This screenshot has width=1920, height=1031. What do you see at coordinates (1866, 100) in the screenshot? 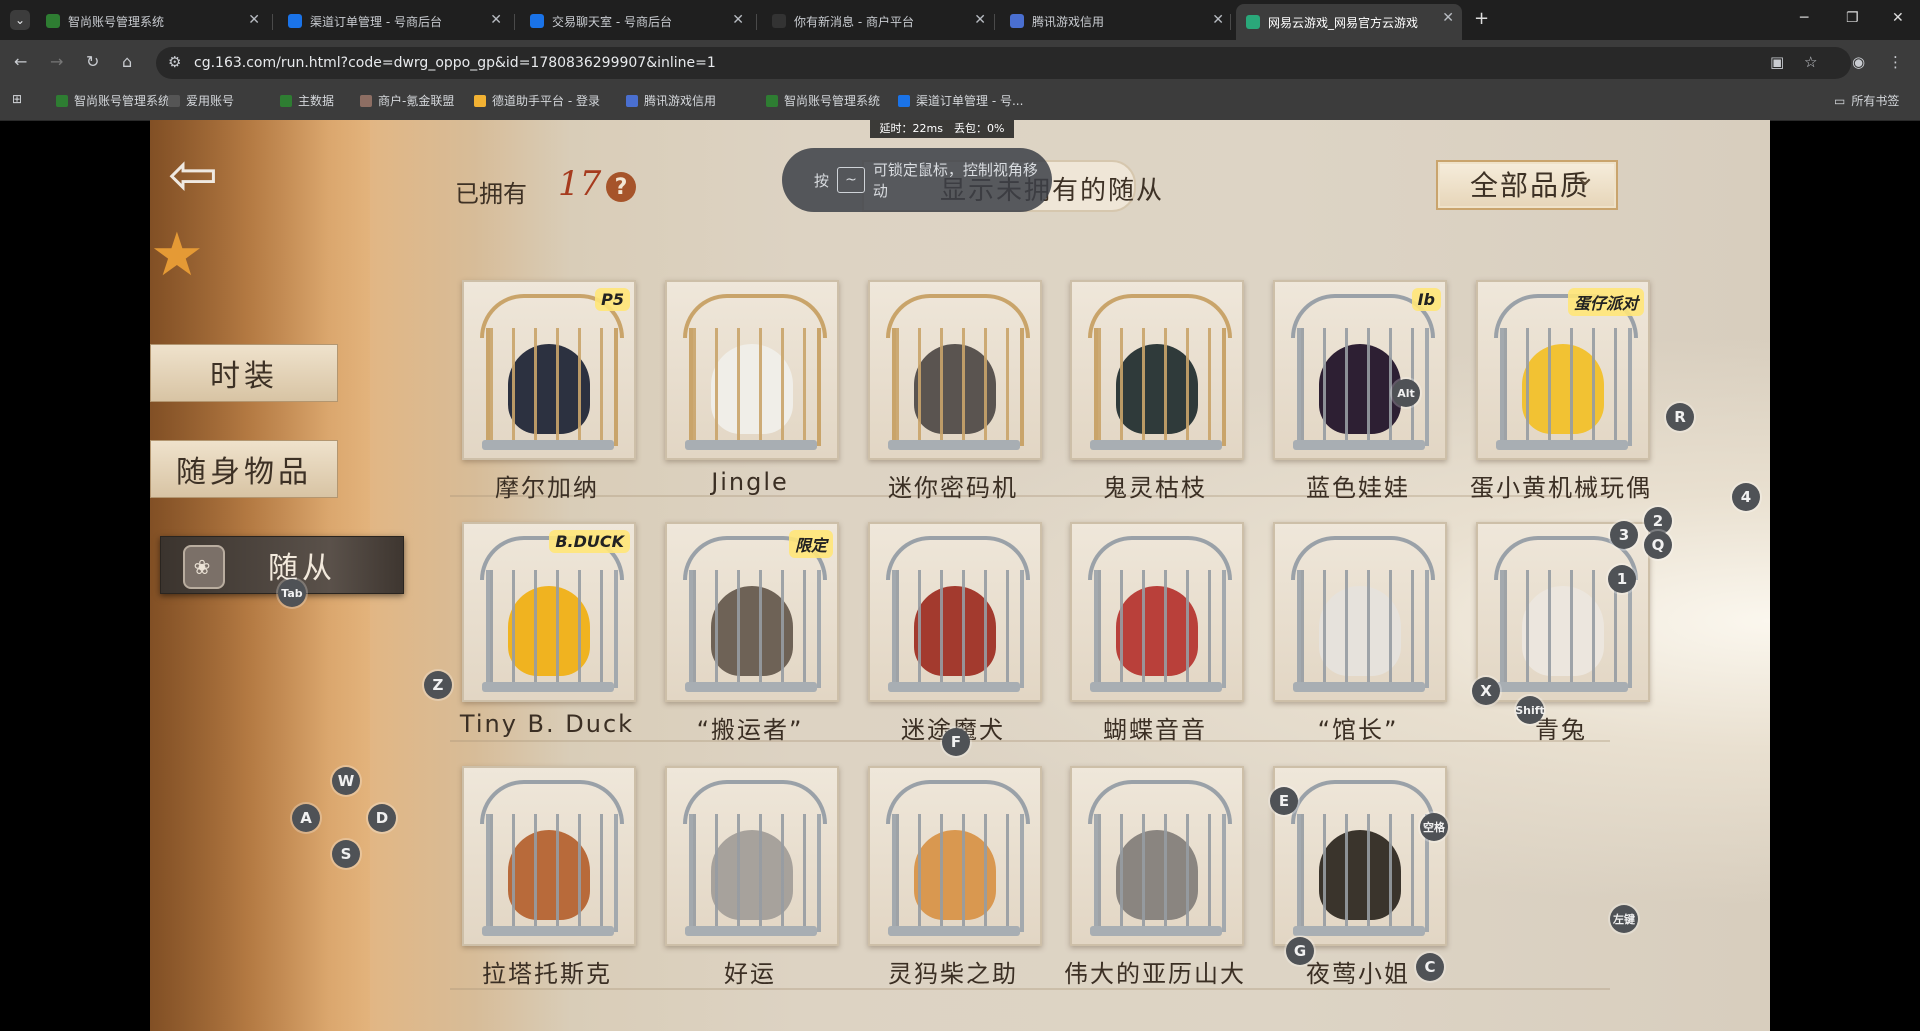
I see `all-bookmarks: ▭ 所有书签` at bounding box center [1866, 100].